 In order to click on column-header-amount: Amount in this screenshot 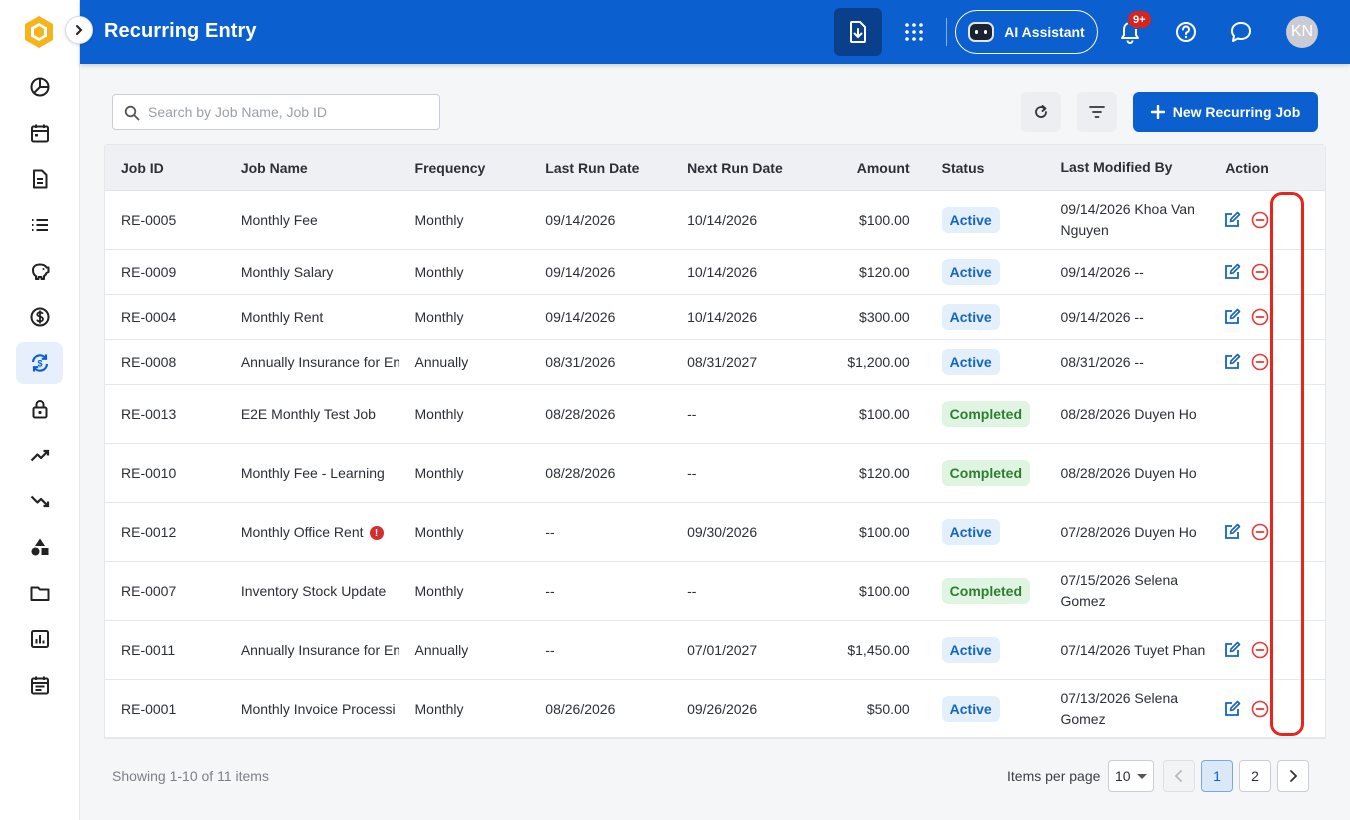, I will do `click(861, 168)`.